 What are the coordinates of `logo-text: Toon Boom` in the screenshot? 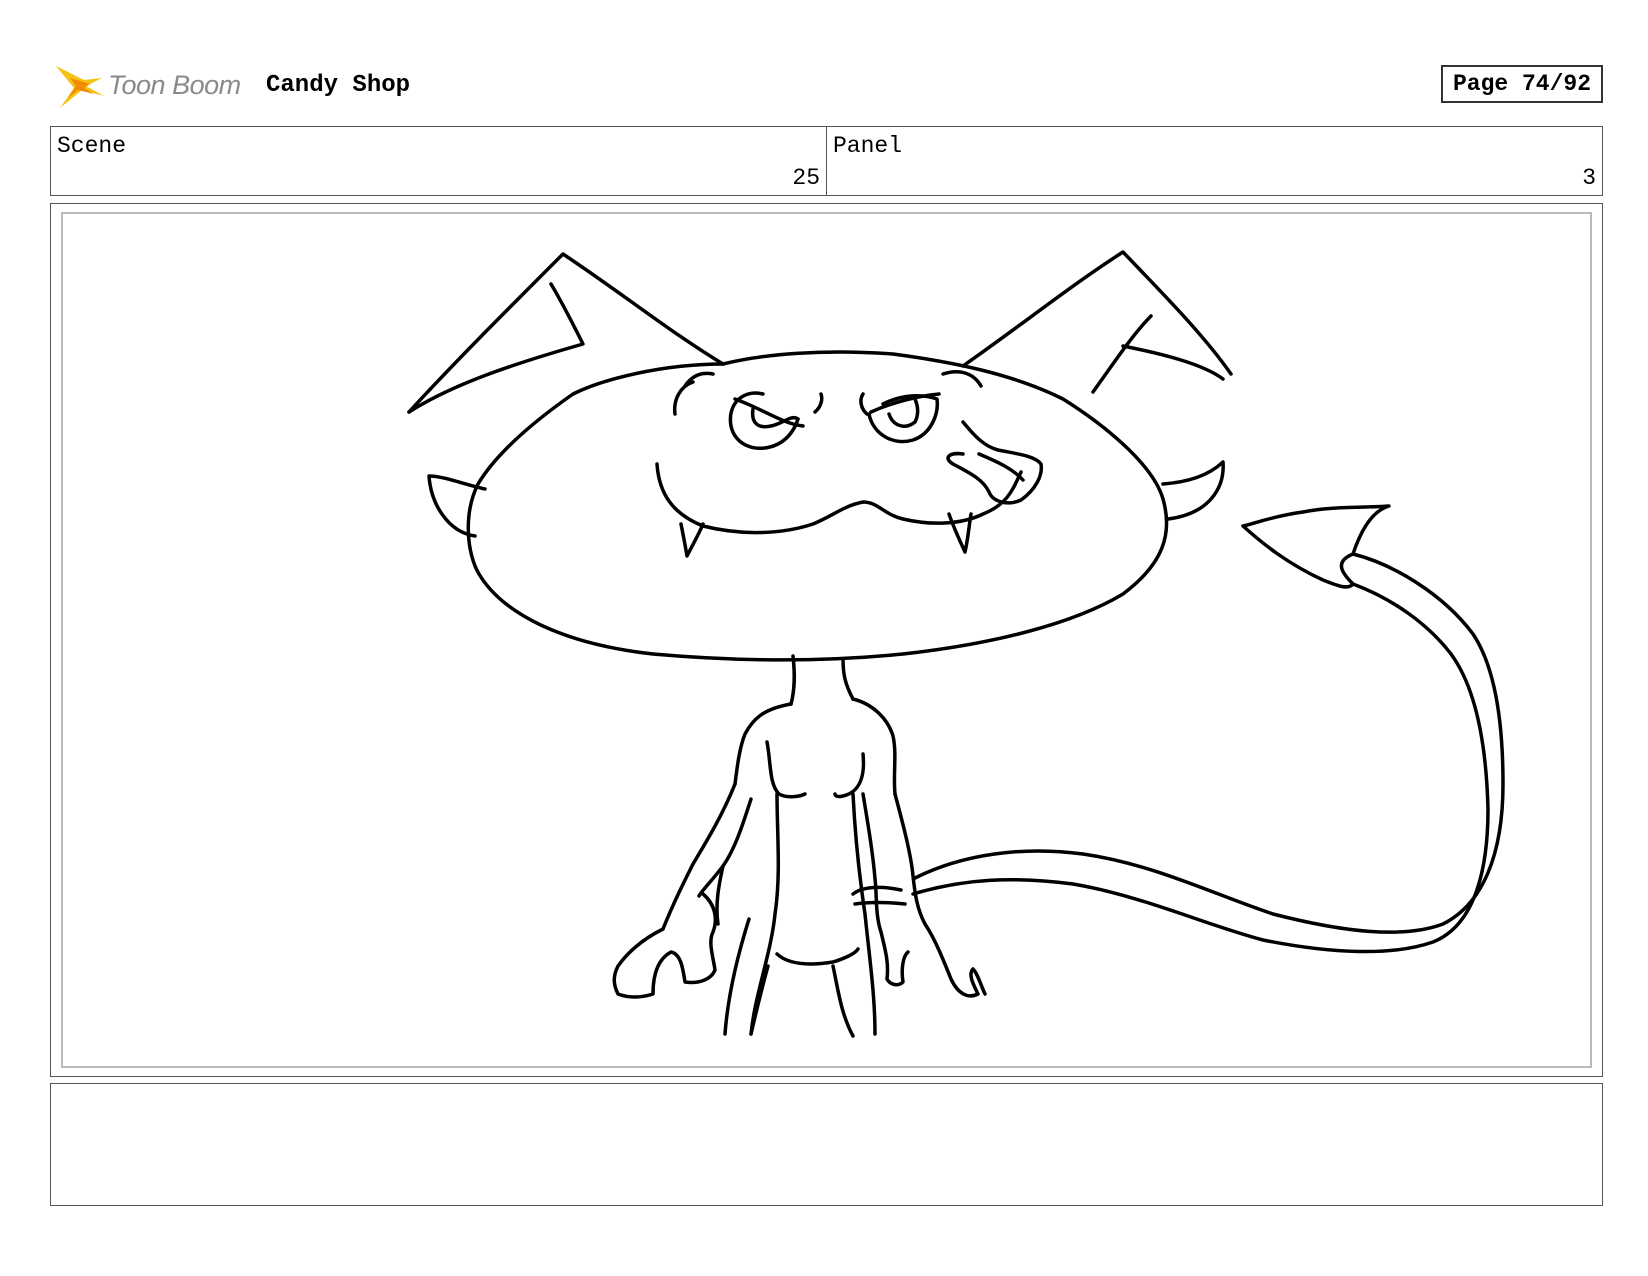 It's located at (174, 85).